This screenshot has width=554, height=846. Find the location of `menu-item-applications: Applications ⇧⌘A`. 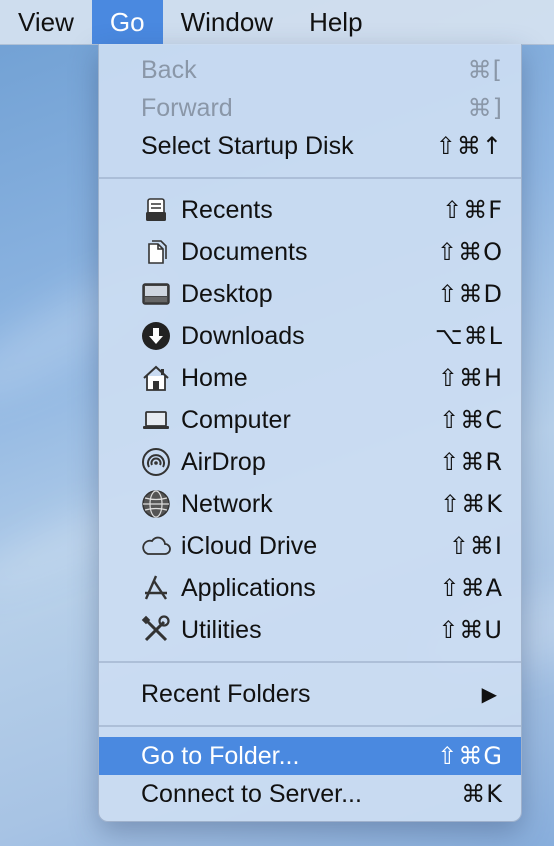

menu-item-applications: Applications ⇧⌘A is located at coordinates (310, 588).